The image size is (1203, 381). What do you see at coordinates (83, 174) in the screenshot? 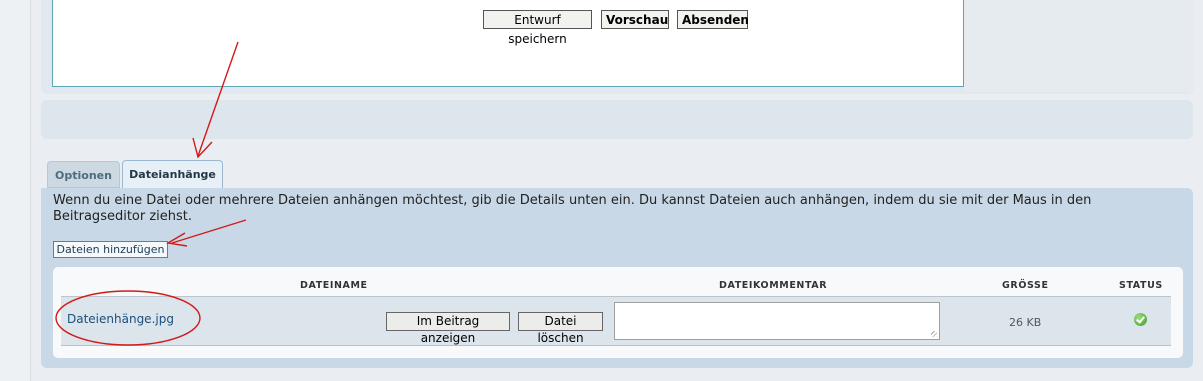
I see `tab-options: Optionen` at bounding box center [83, 174].